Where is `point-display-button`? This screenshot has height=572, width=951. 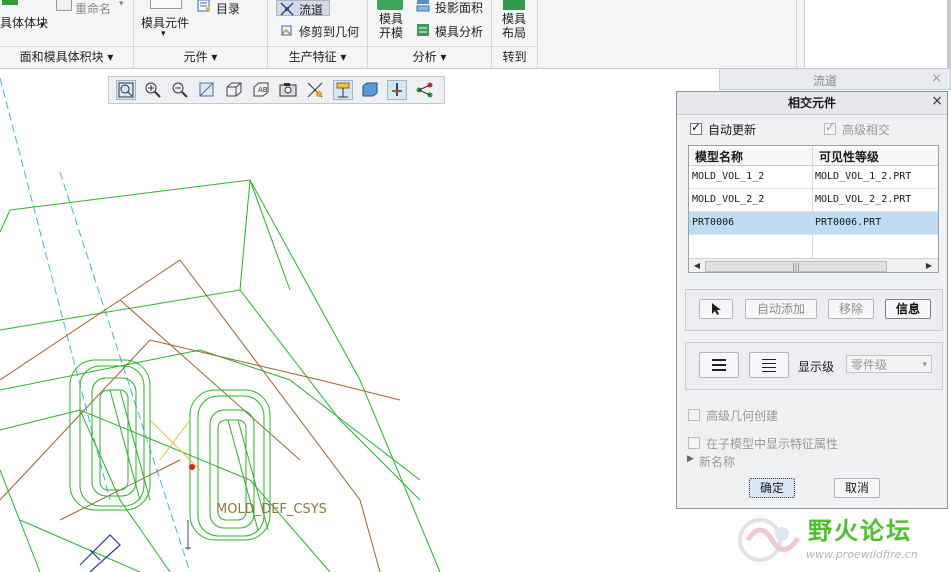
point-display-button is located at coordinates (425, 90).